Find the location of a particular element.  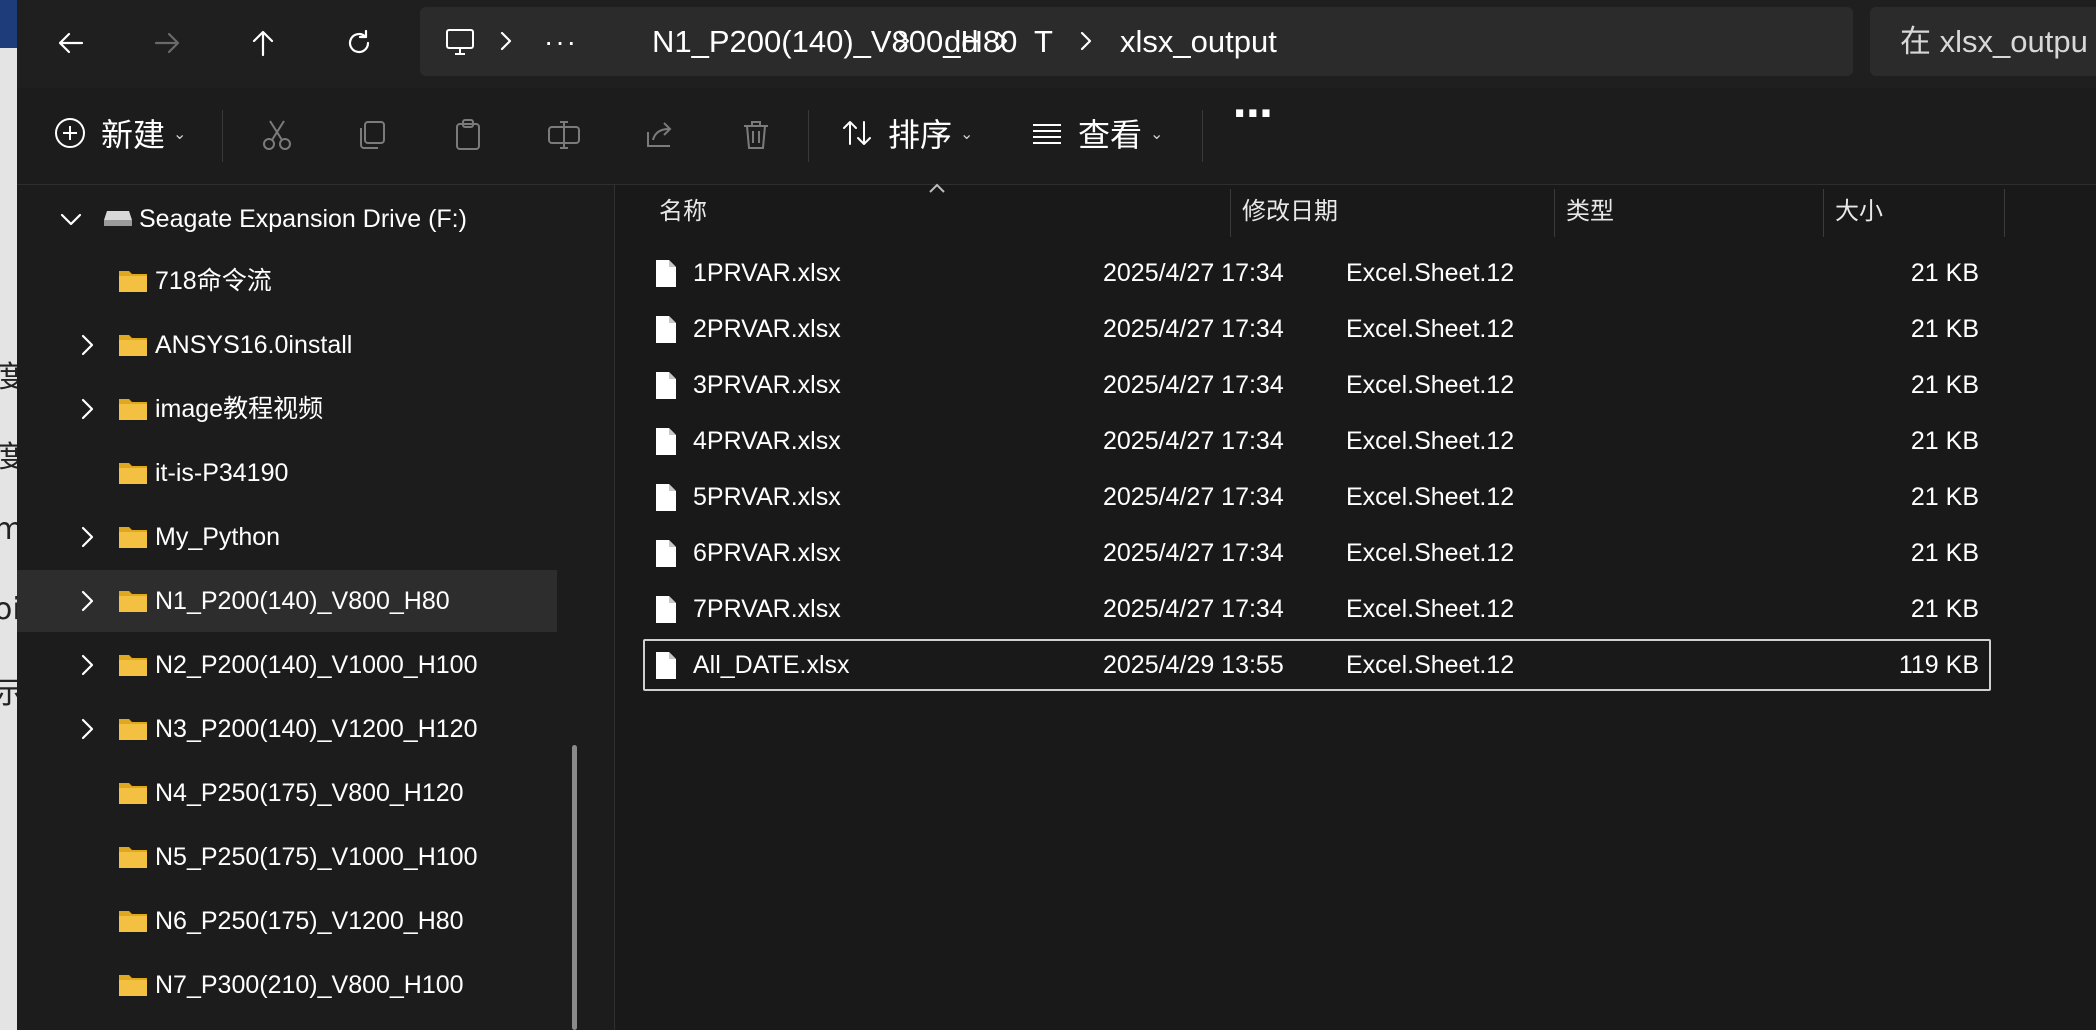

refresh-button is located at coordinates (359, 43).